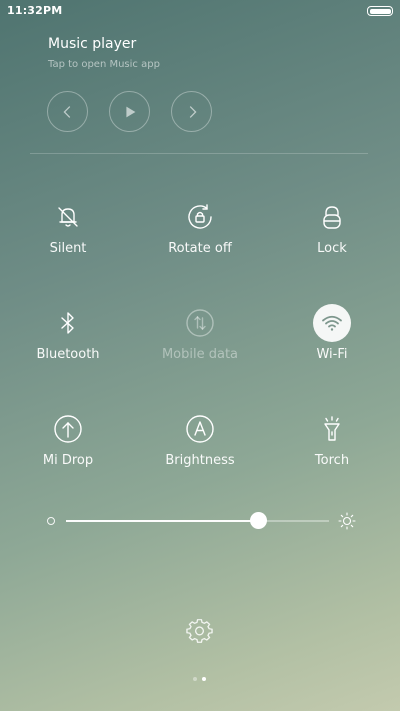 The height and width of the screenshot is (711, 400). I want to click on toggle-label: Wi-Fi, so click(332, 354).